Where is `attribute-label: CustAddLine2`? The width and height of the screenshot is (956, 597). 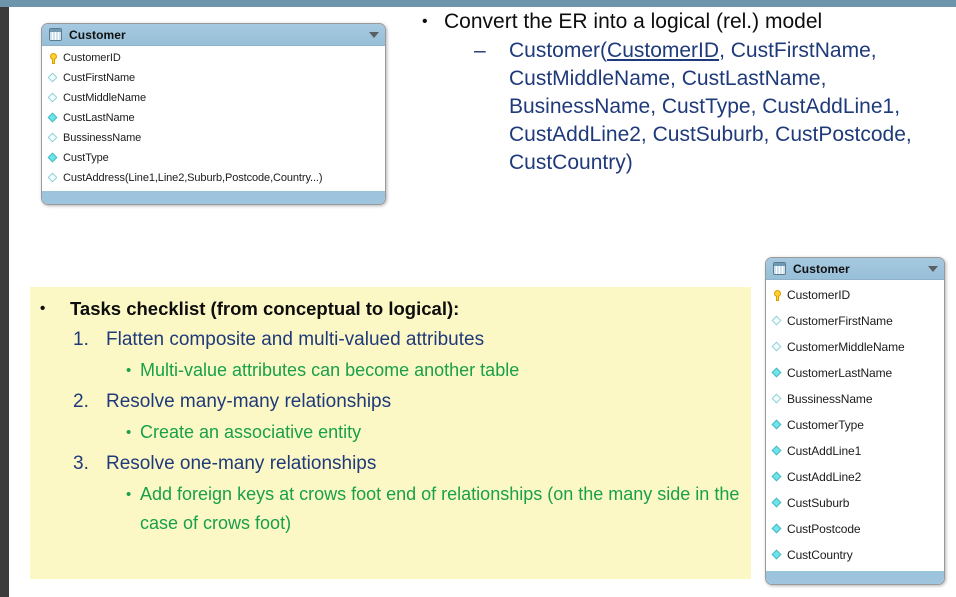 attribute-label: CustAddLine2 is located at coordinates (824, 477).